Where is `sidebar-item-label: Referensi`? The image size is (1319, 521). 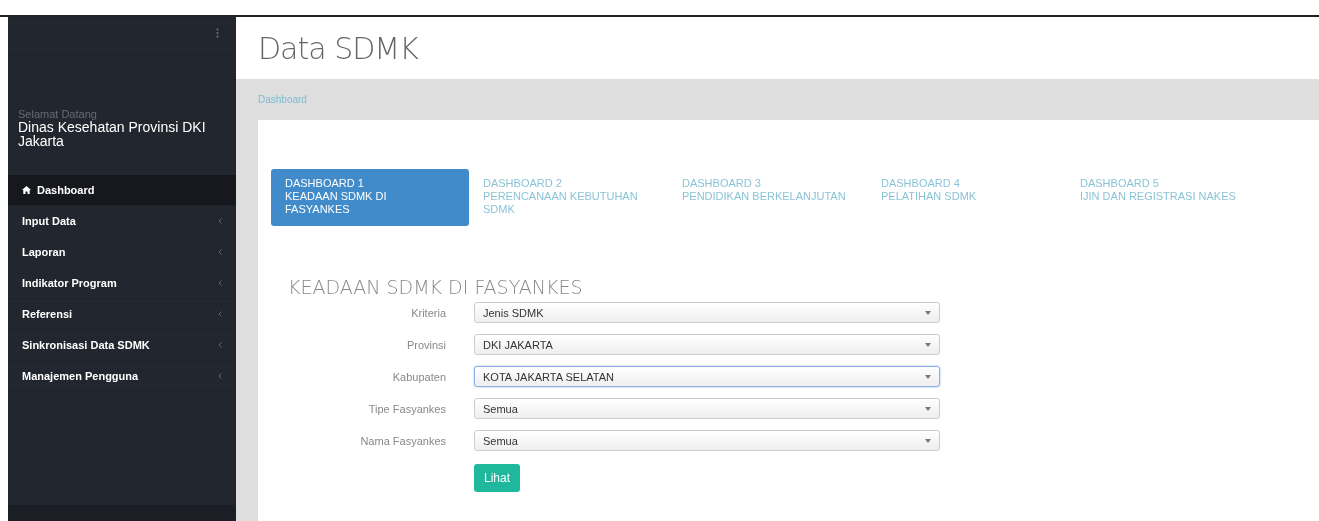 sidebar-item-label: Referensi is located at coordinates (48, 314).